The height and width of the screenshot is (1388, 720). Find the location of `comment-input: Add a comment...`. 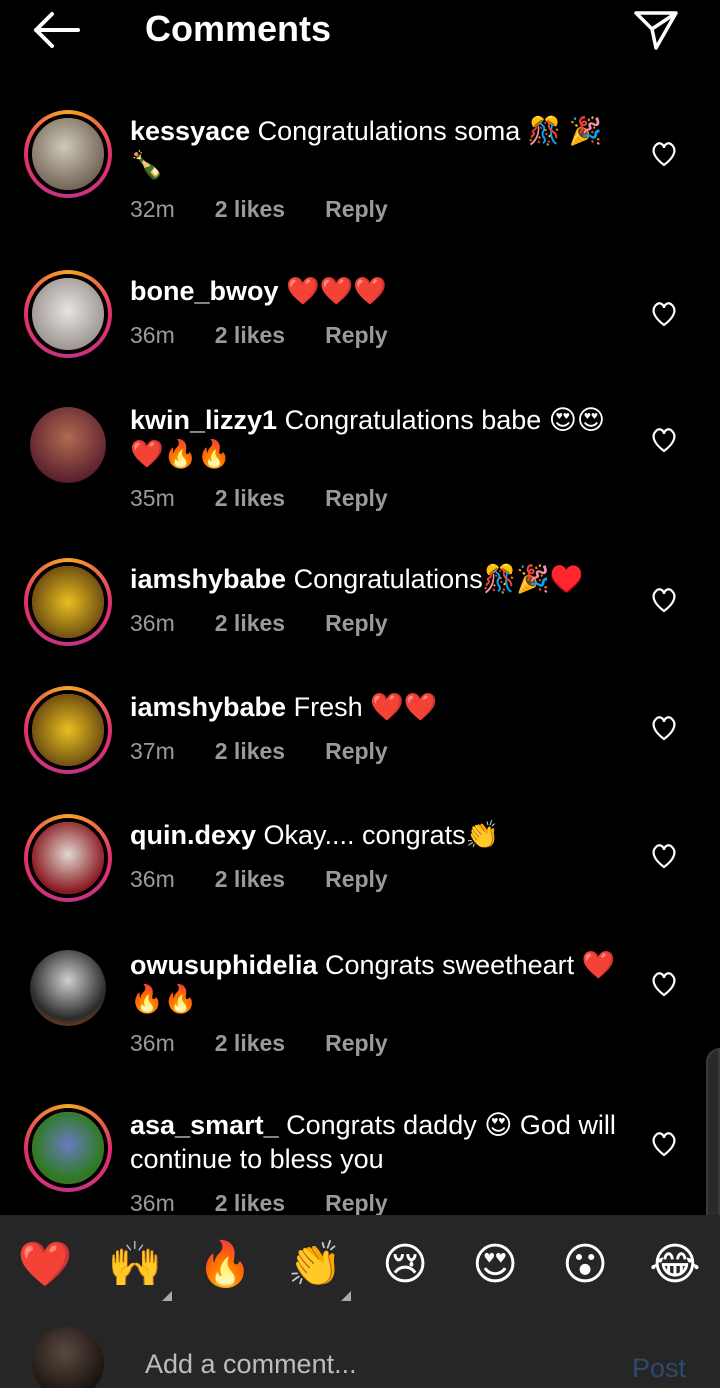

comment-input: Add a comment... is located at coordinates (251, 1364).